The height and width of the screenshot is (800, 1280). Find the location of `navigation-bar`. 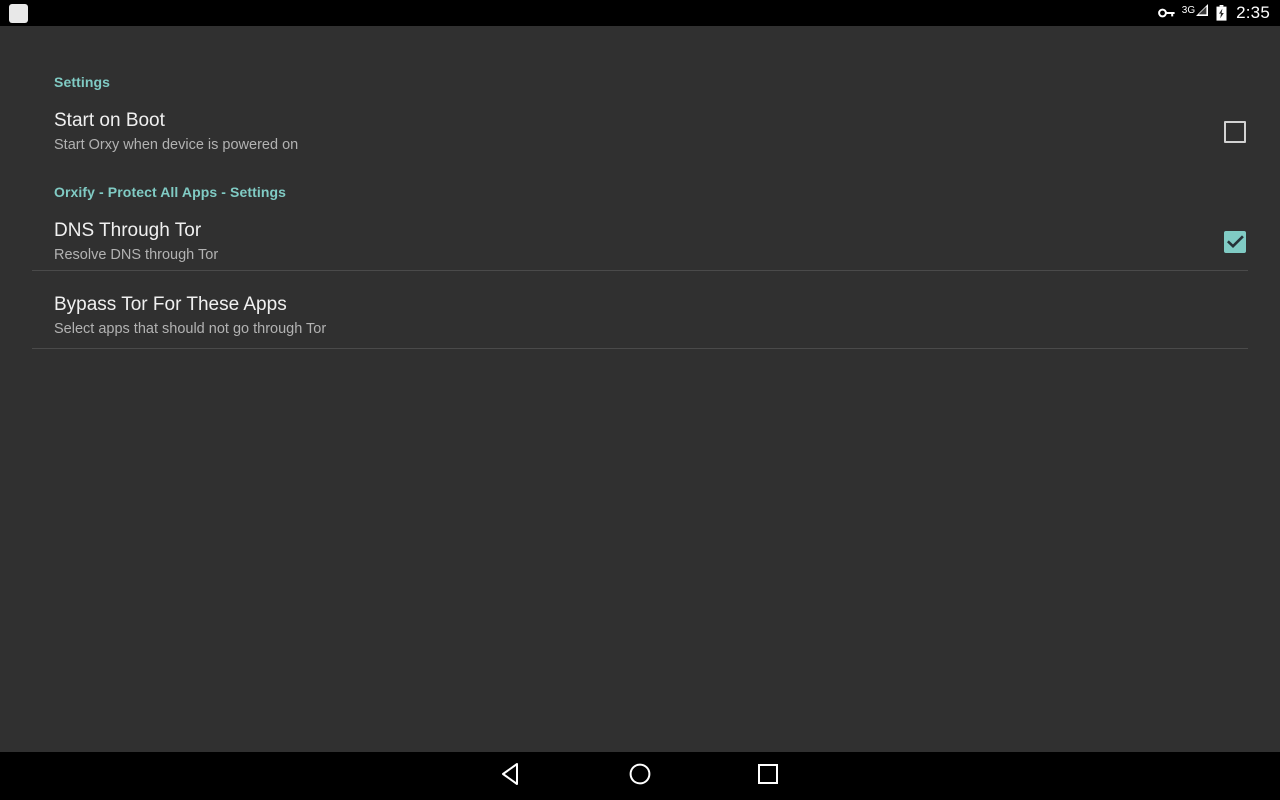

navigation-bar is located at coordinates (640, 776).